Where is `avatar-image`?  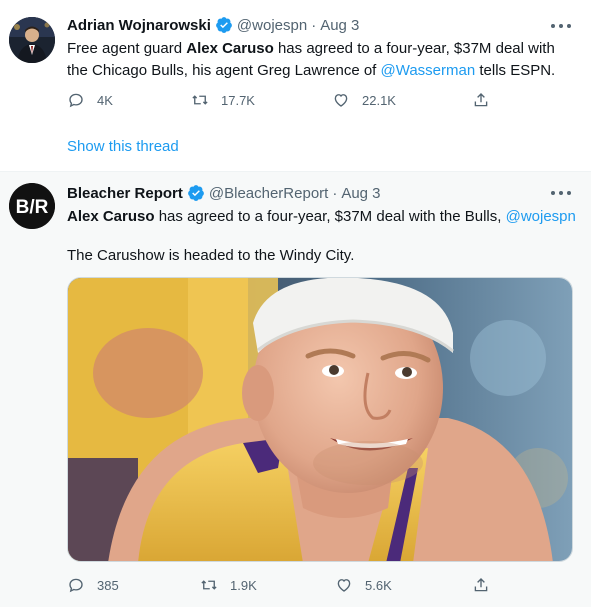 avatar-image is located at coordinates (32, 40).